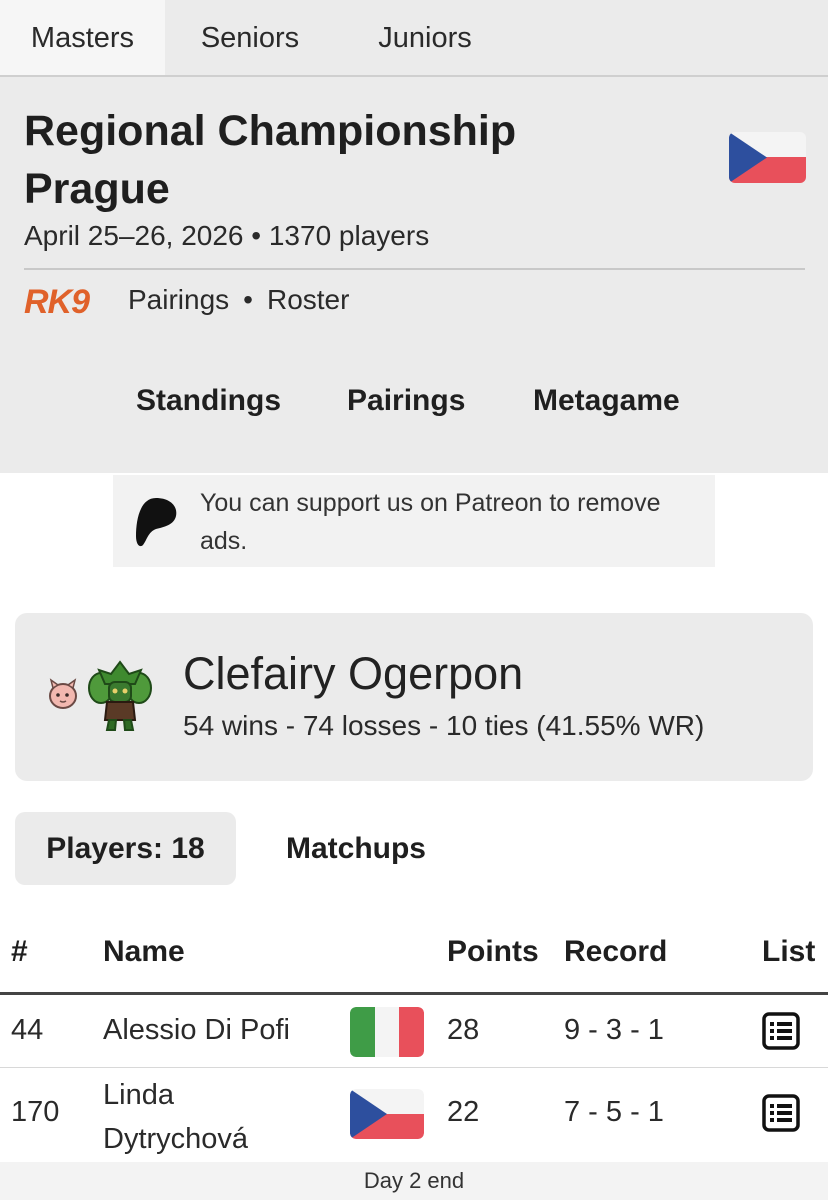 The image size is (828, 1200). Describe the element at coordinates (175, 1117) in the screenshot. I see `player-name: Linda Dytrychová` at that location.